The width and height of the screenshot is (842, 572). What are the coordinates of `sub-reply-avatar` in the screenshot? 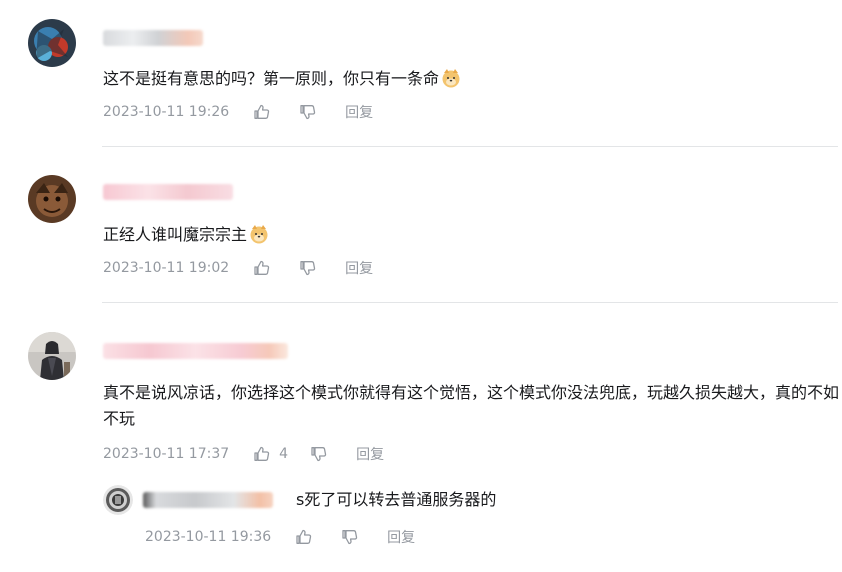 It's located at (118, 500).